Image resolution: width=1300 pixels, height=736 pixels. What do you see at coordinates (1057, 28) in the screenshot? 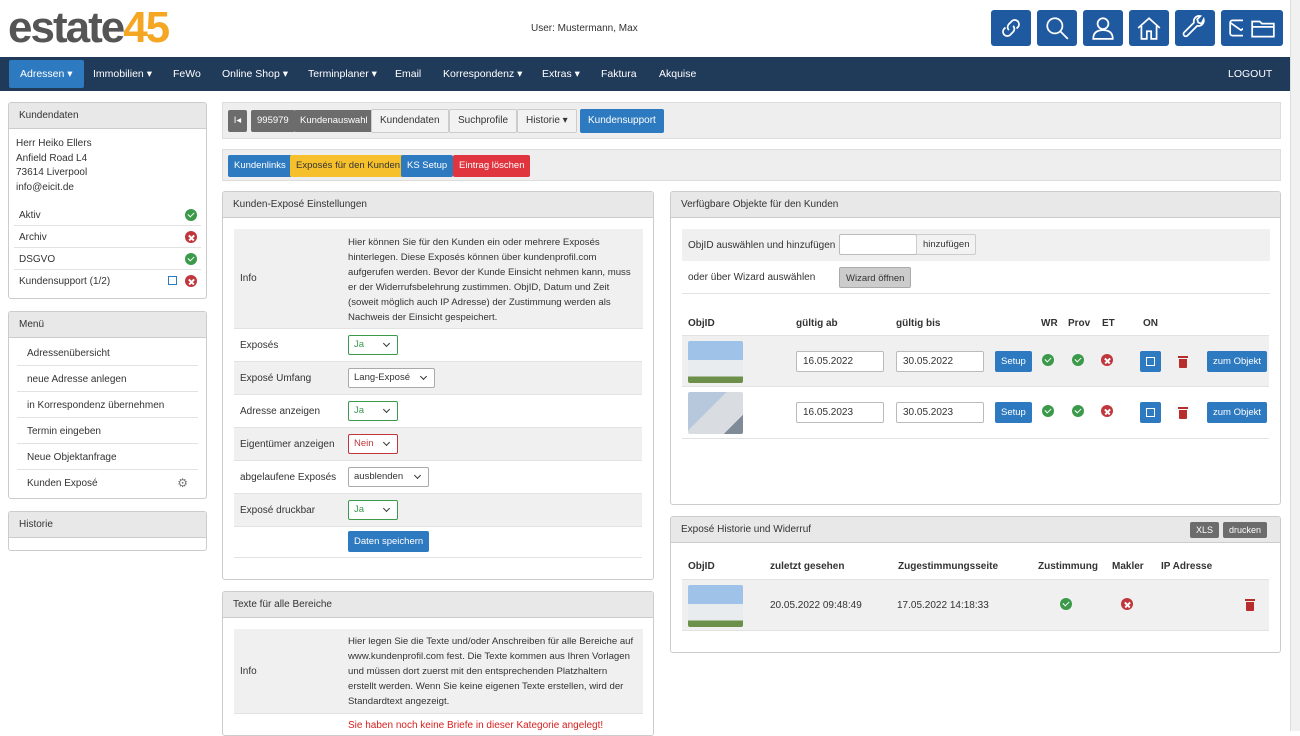
I see `search-icon` at bounding box center [1057, 28].